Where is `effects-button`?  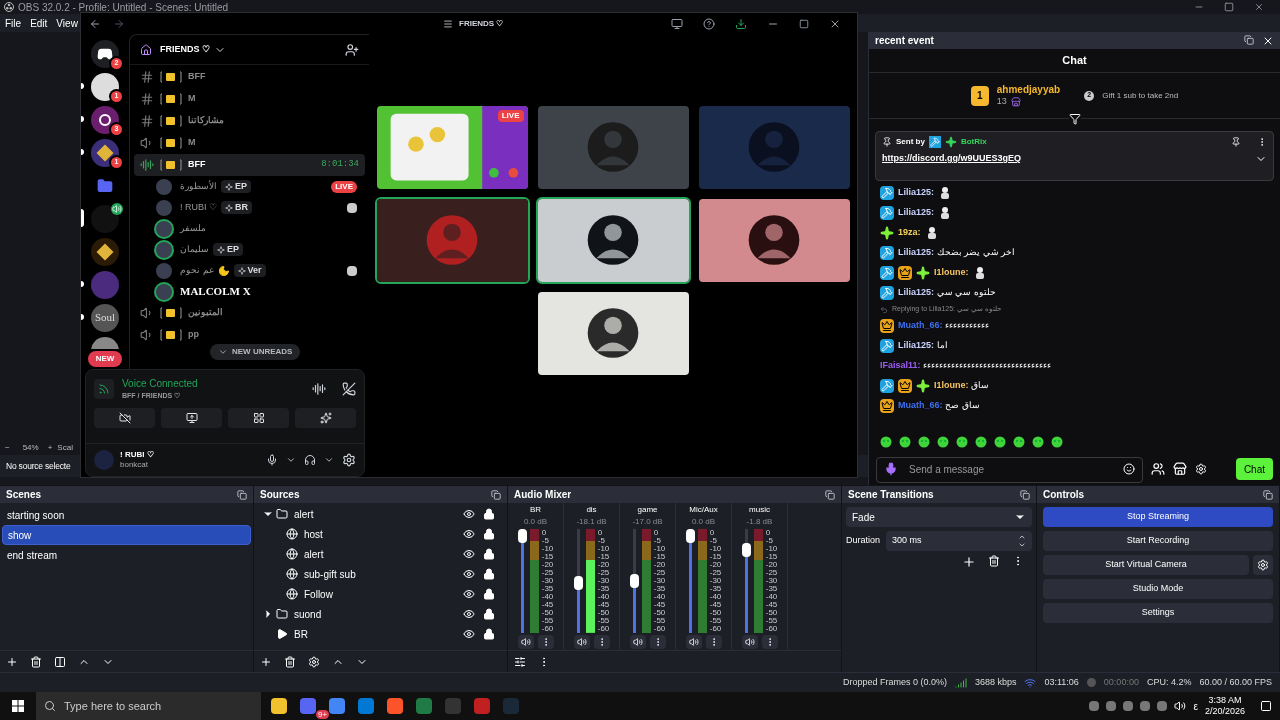
effects-button is located at coordinates (325, 417).